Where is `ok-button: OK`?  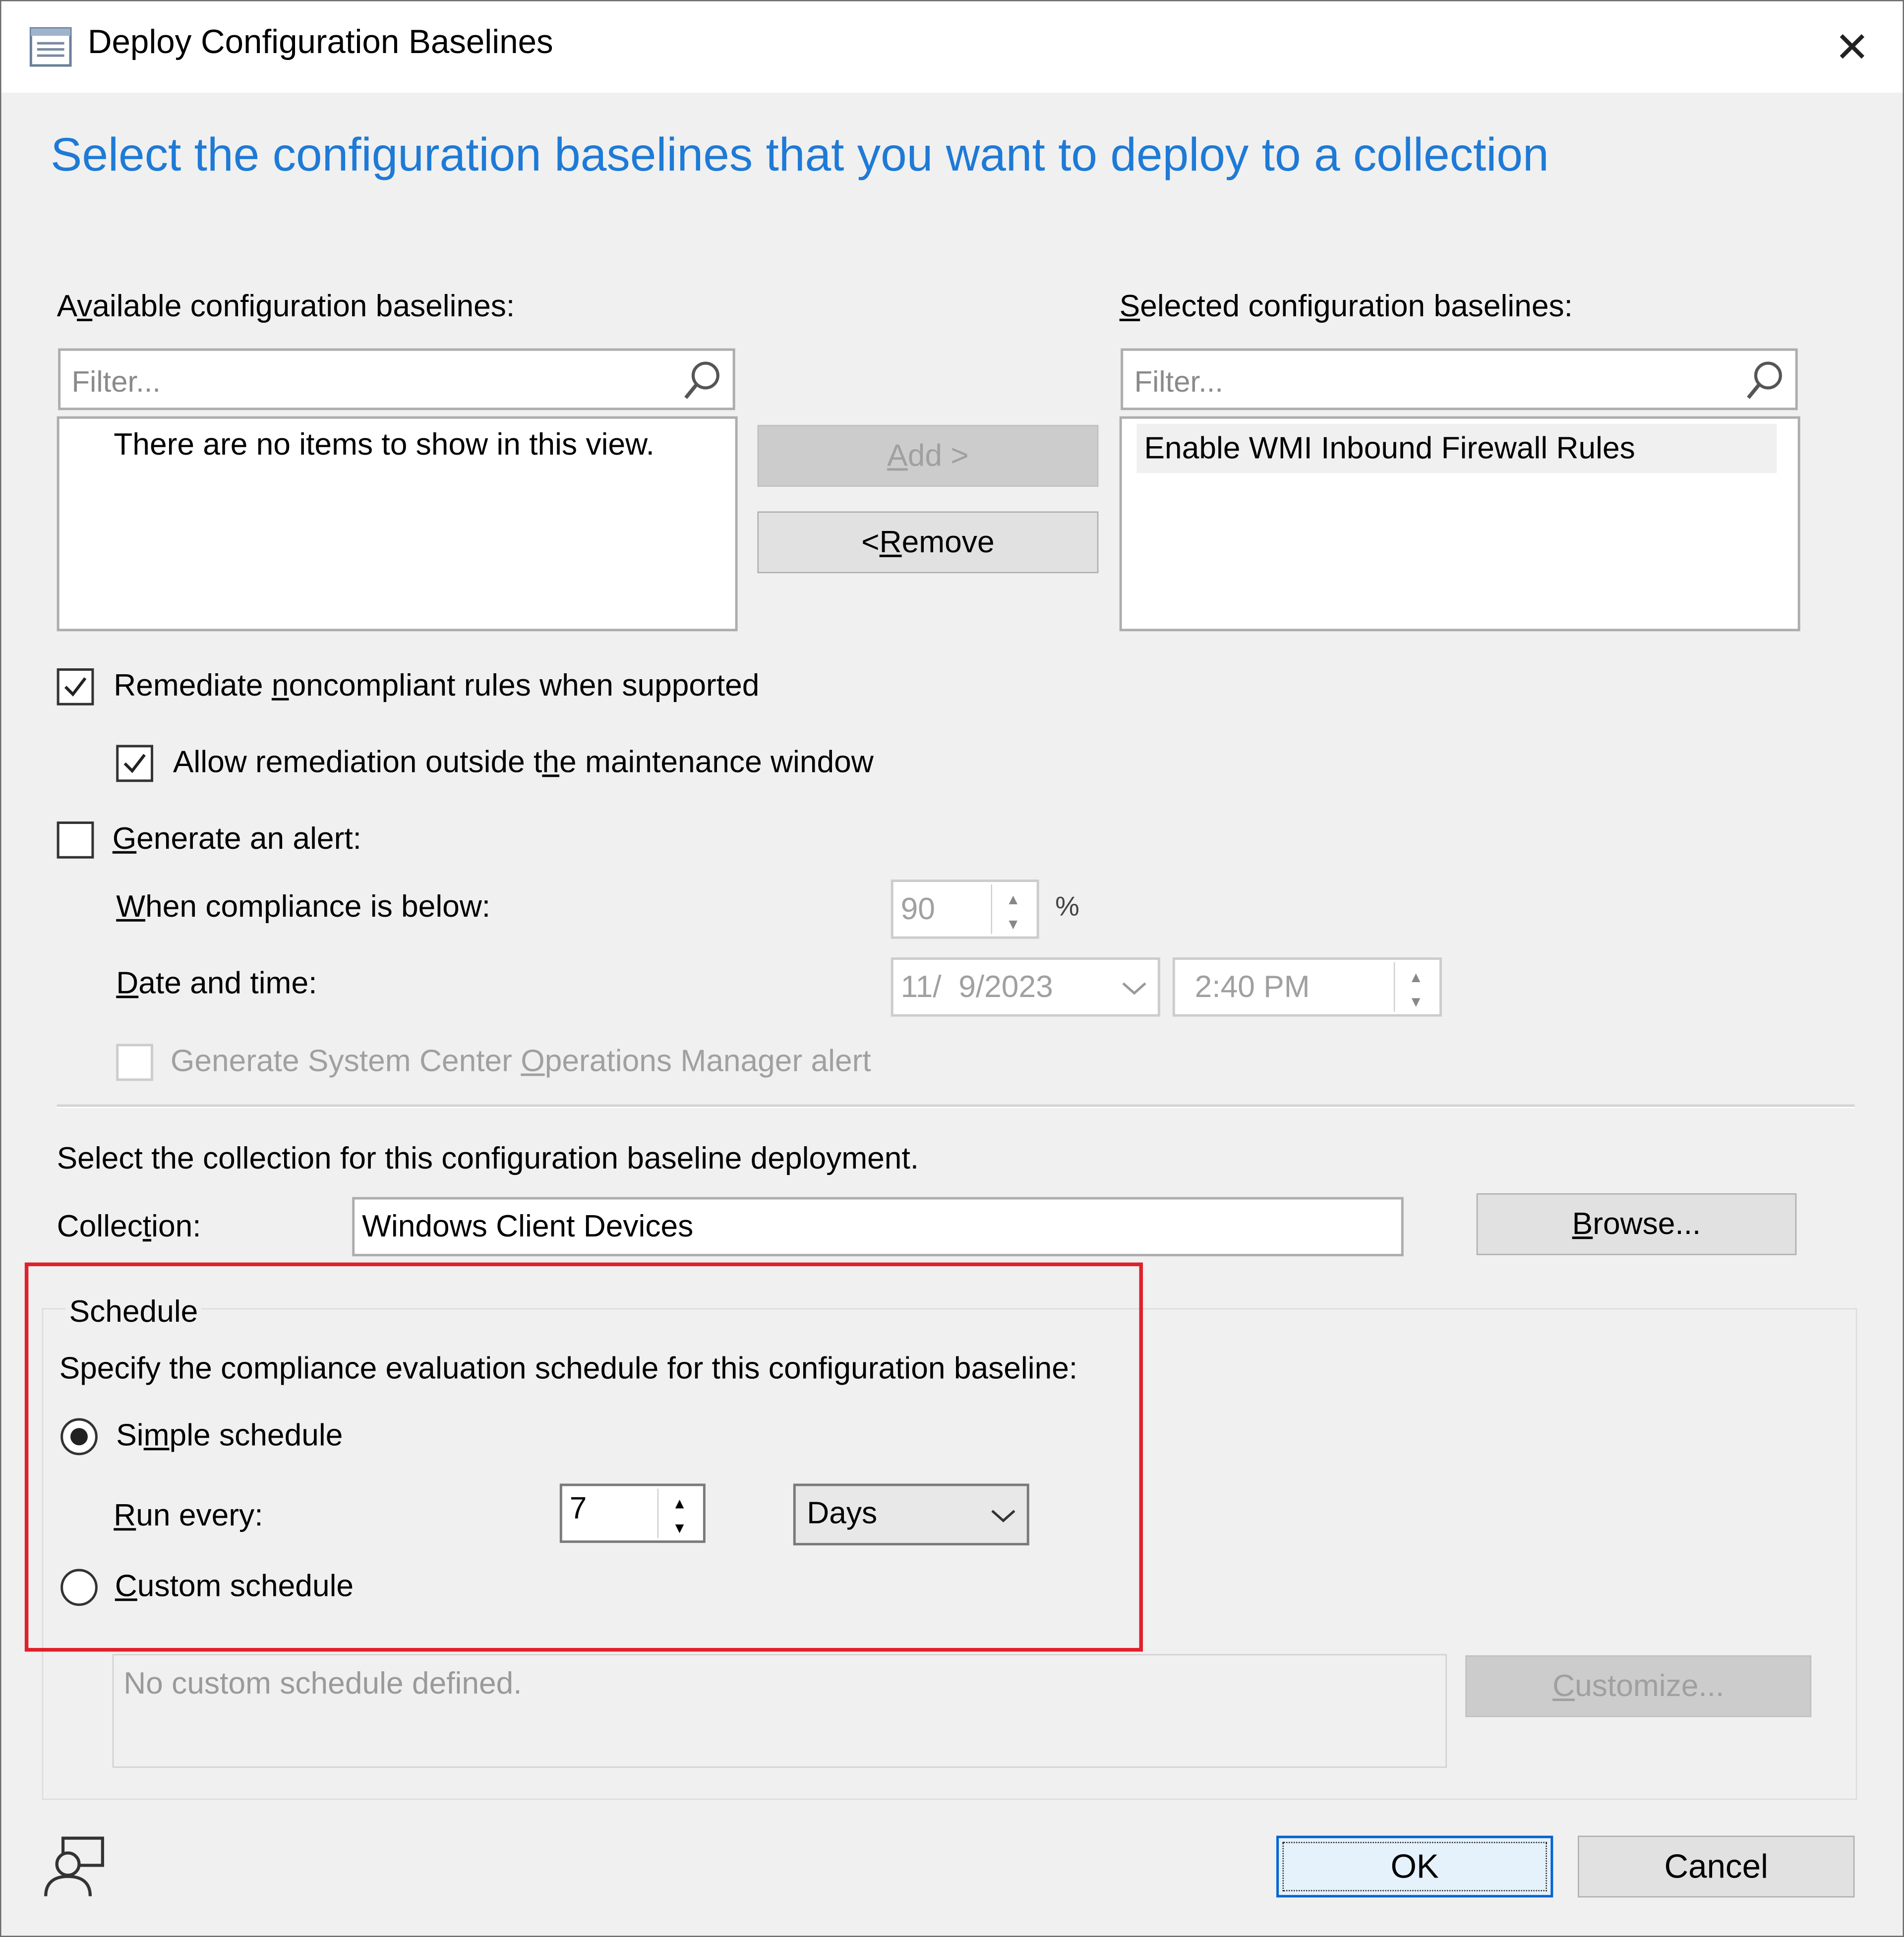 ok-button: OK is located at coordinates (1414, 1866).